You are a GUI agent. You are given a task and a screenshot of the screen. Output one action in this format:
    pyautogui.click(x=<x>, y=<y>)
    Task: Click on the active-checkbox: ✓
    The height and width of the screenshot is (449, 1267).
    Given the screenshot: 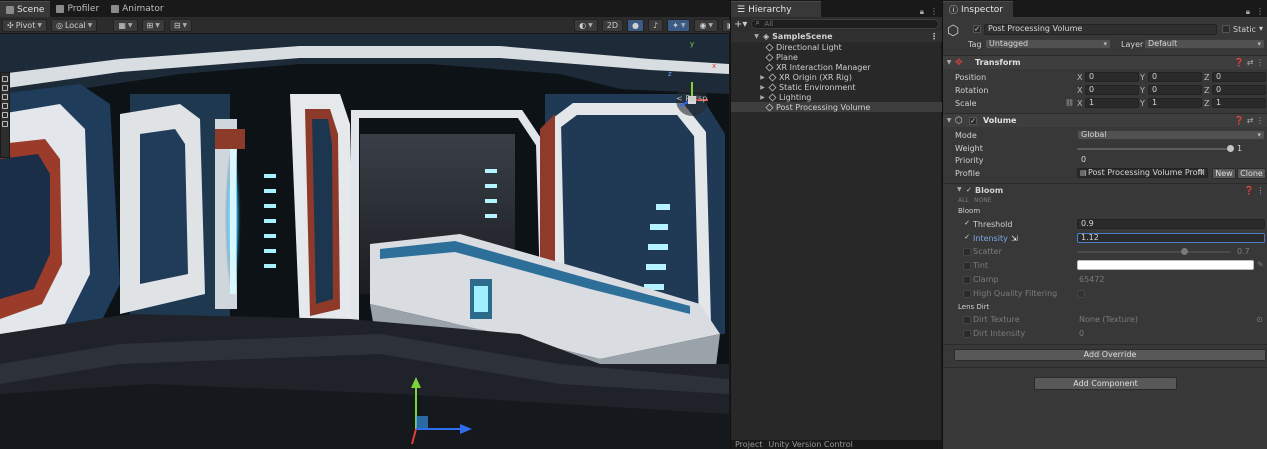 What is the action you would take?
    pyautogui.click(x=977, y=29)
    